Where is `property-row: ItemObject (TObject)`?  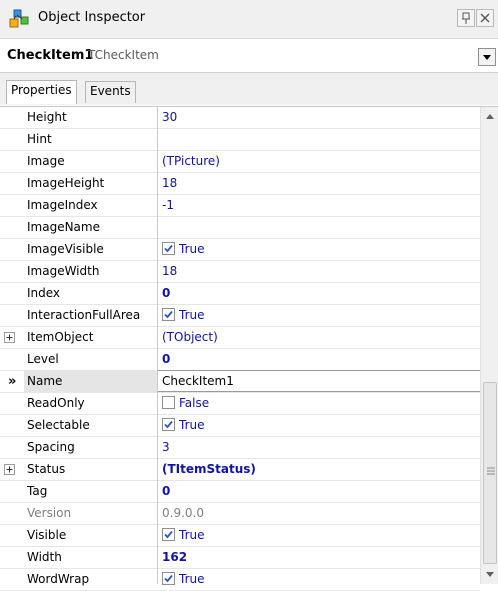 property-row: ItemObject (TObject) is located at coordinates (240, 338).